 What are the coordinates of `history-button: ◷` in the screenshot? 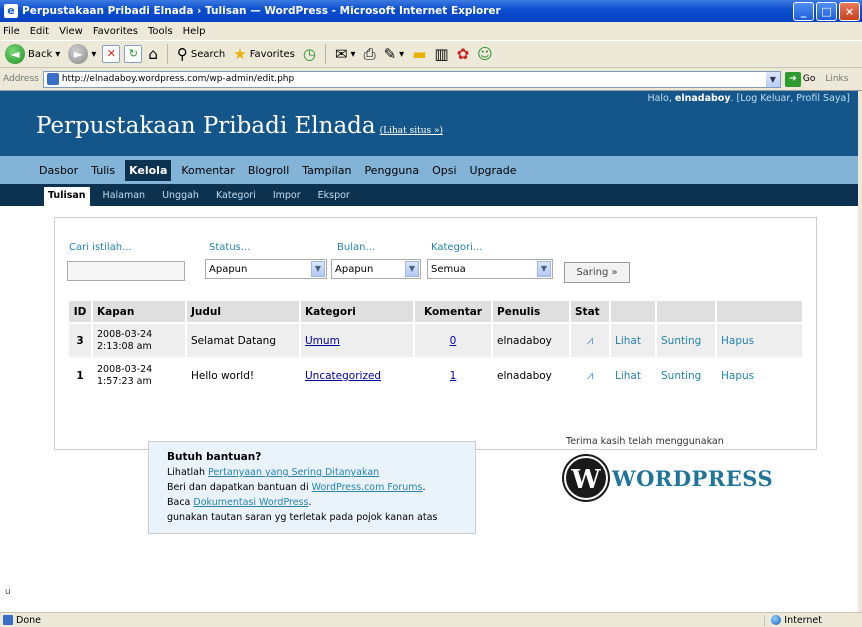 It's located at (309, 54).